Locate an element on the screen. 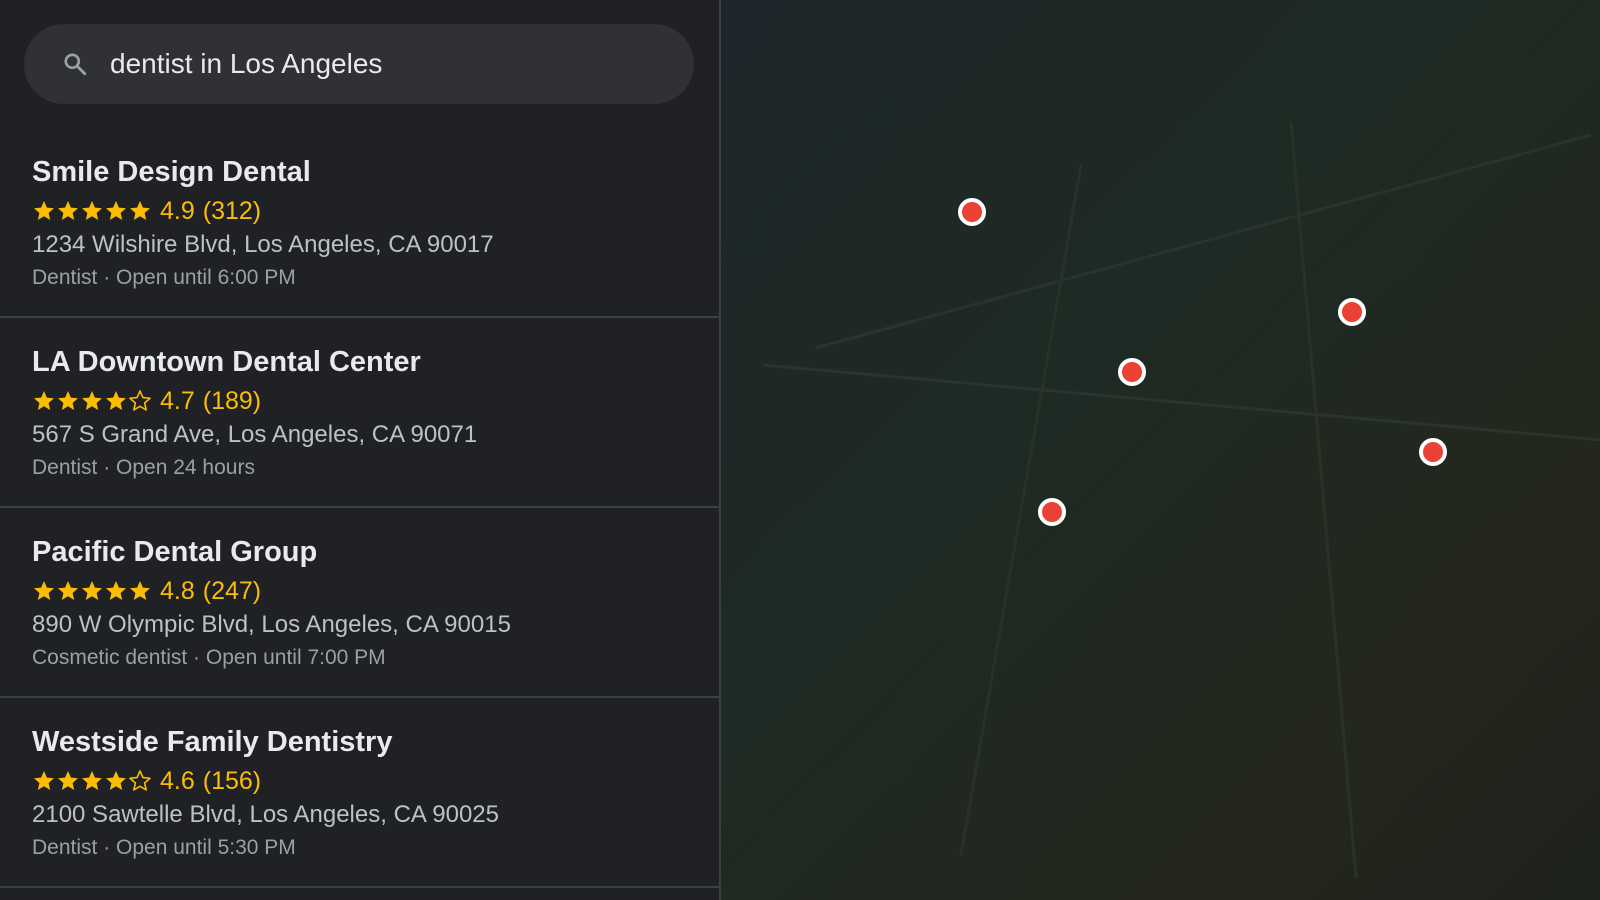 The image size is (1600, 900). result-category-hours: Cosmetic dentist · Open until 7:00 PM is located at coordinates (209, 657).